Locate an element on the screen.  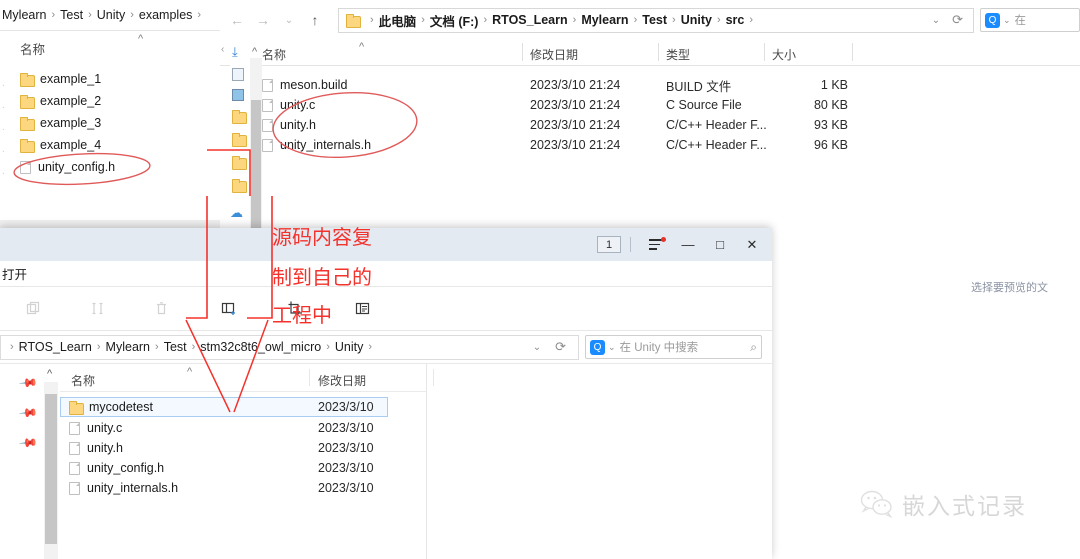
breadcrumb-item-2: Test is located at coordinates (175, 347).